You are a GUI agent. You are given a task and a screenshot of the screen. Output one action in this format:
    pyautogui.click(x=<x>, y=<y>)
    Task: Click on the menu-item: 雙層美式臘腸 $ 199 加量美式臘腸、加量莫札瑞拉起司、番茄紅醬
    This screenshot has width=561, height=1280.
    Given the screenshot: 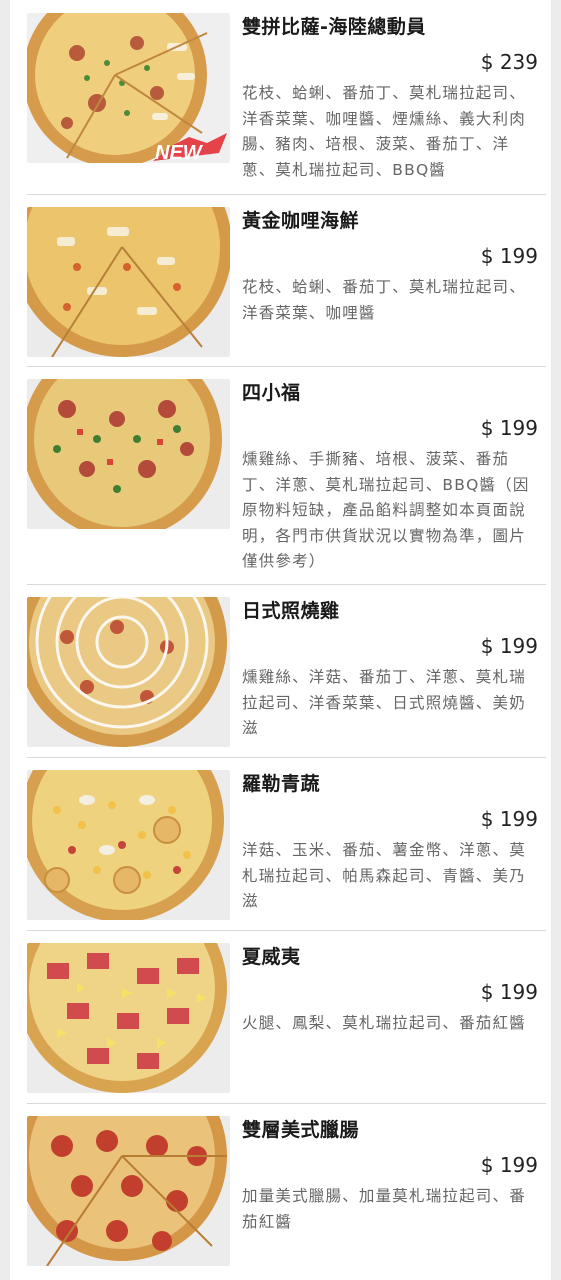 What is the action you would take?
    pyautogui.click(x=286, y=1191)
    